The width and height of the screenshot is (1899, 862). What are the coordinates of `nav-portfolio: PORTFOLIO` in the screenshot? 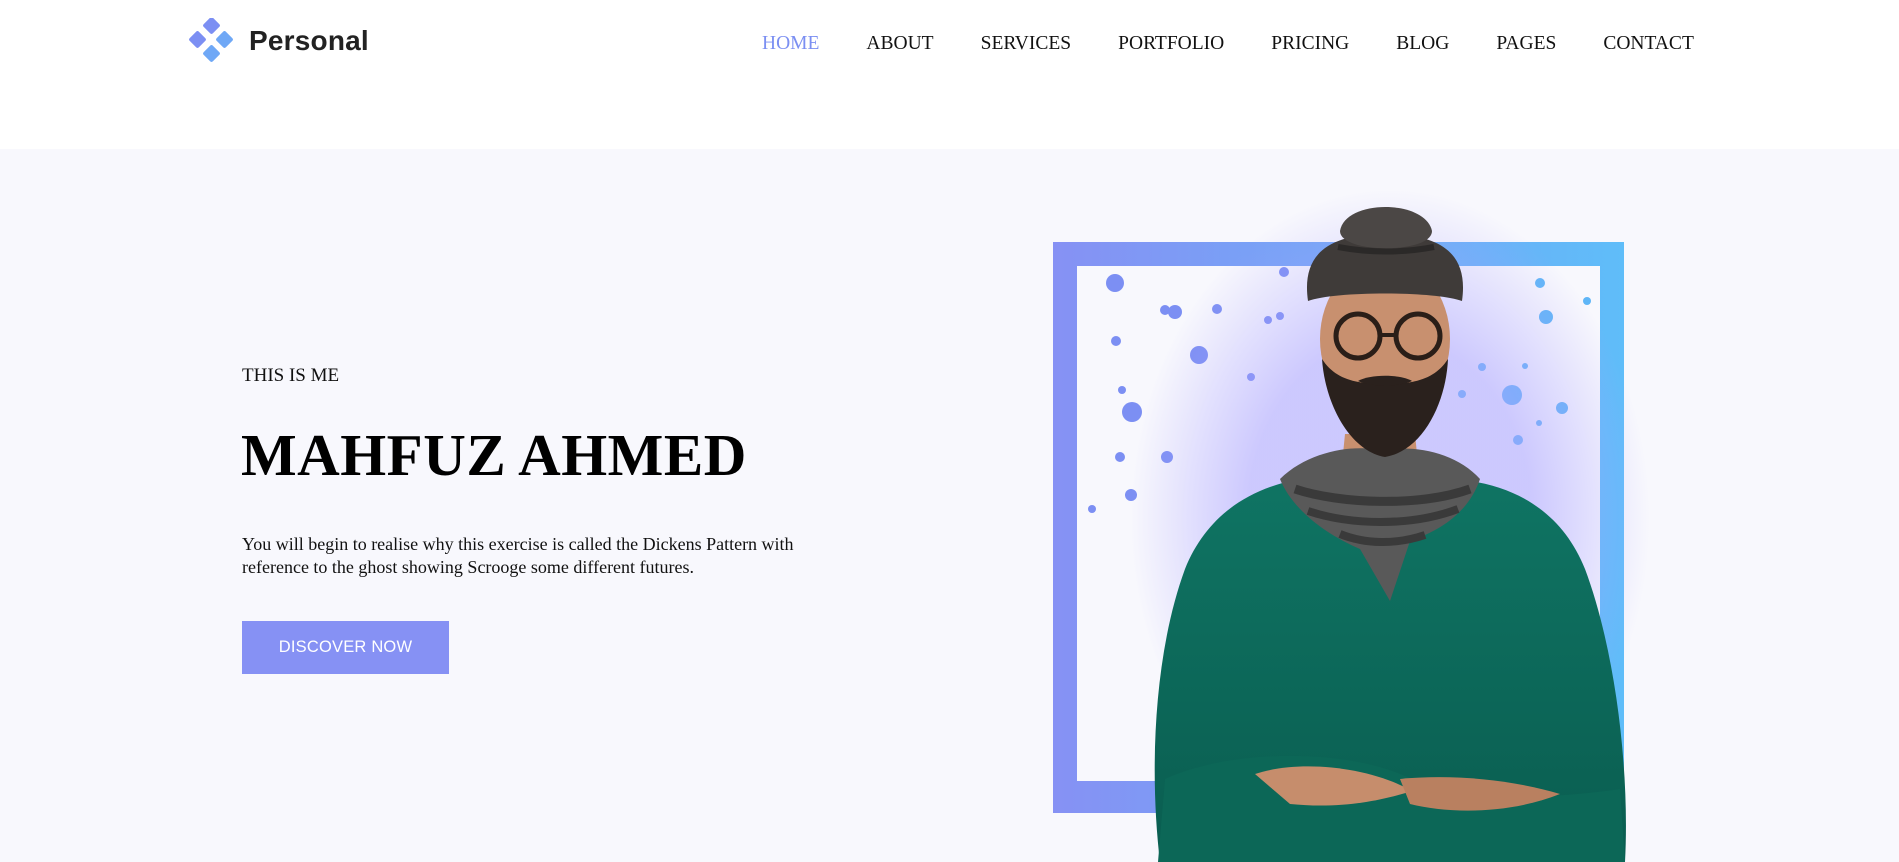 It's located at (1171, 44).